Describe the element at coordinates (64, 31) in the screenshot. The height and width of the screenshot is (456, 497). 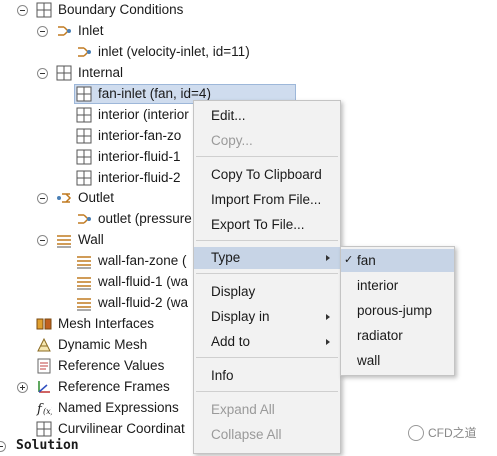
I see `inlet-icon` at that location.